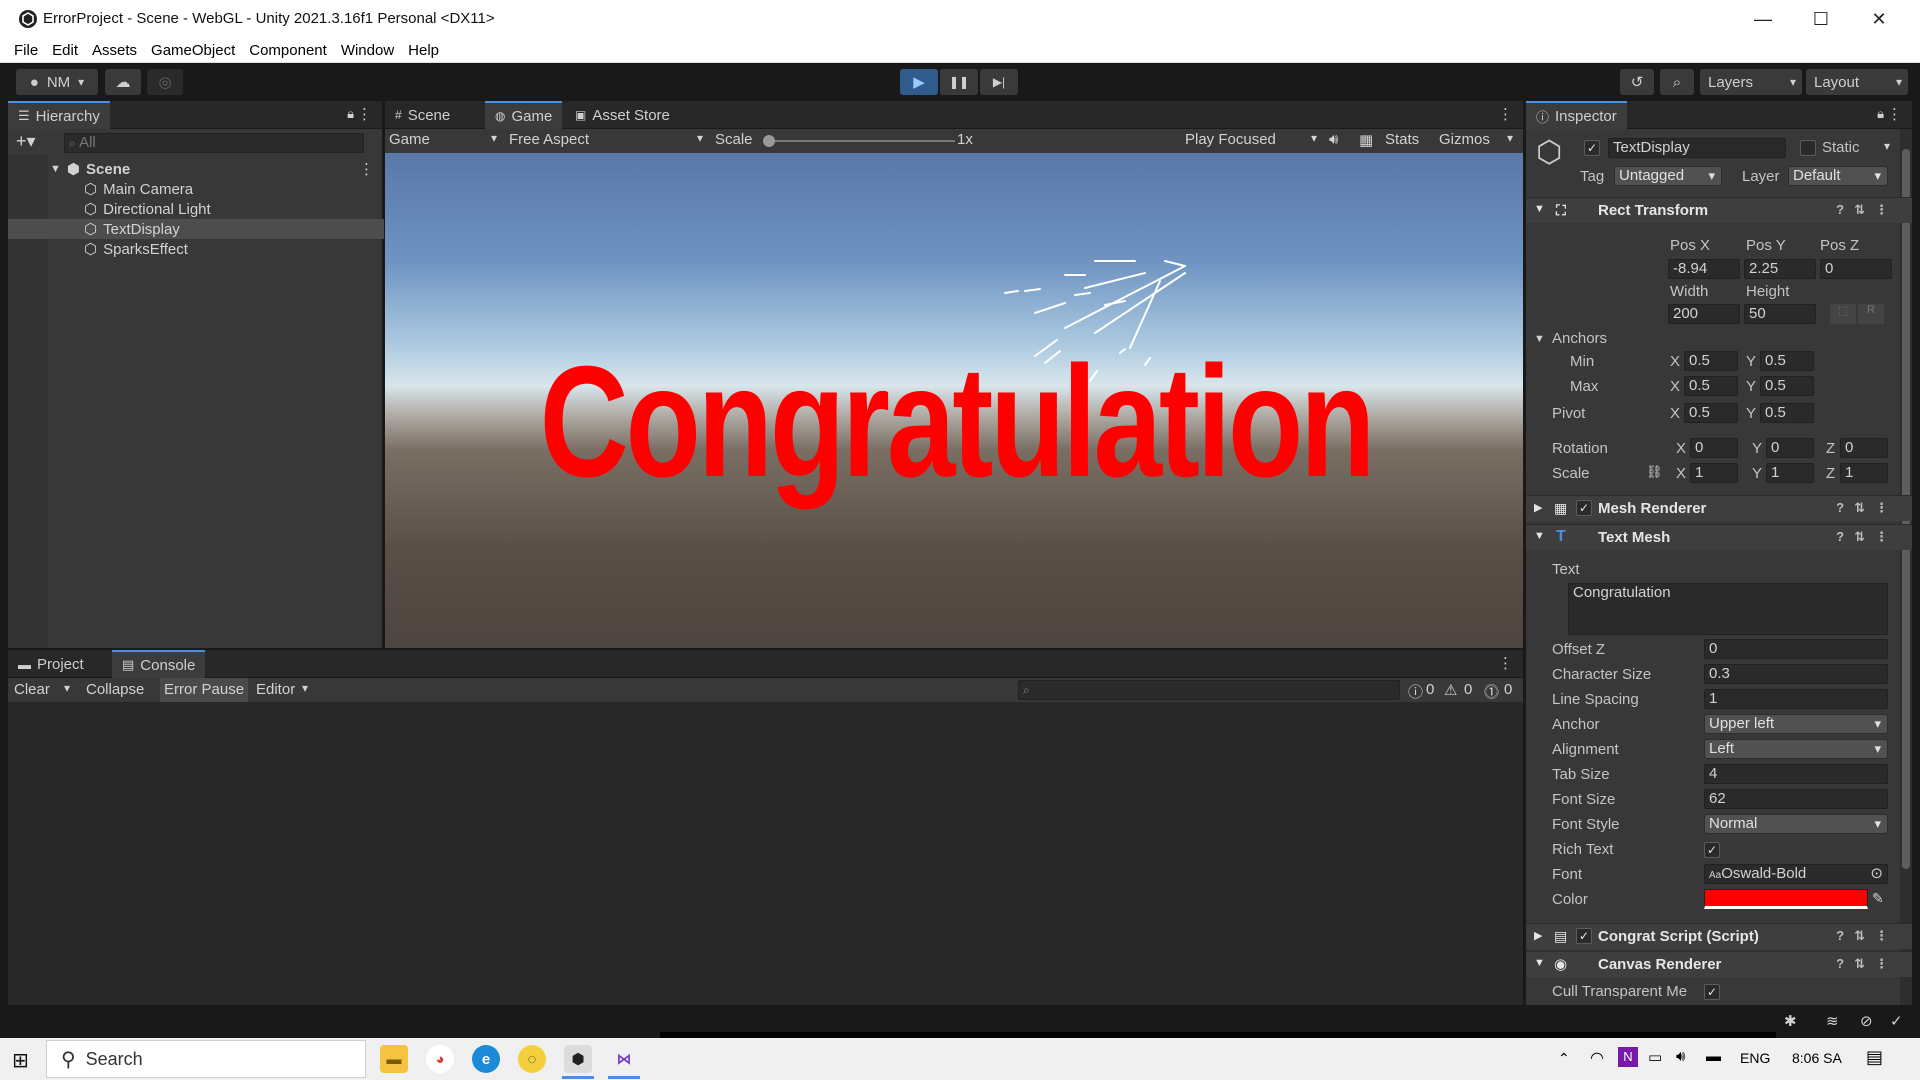 This screenshot has height=1080, width=1920. I want to click on pos-y-field: 2.25, so click(1780, 269).